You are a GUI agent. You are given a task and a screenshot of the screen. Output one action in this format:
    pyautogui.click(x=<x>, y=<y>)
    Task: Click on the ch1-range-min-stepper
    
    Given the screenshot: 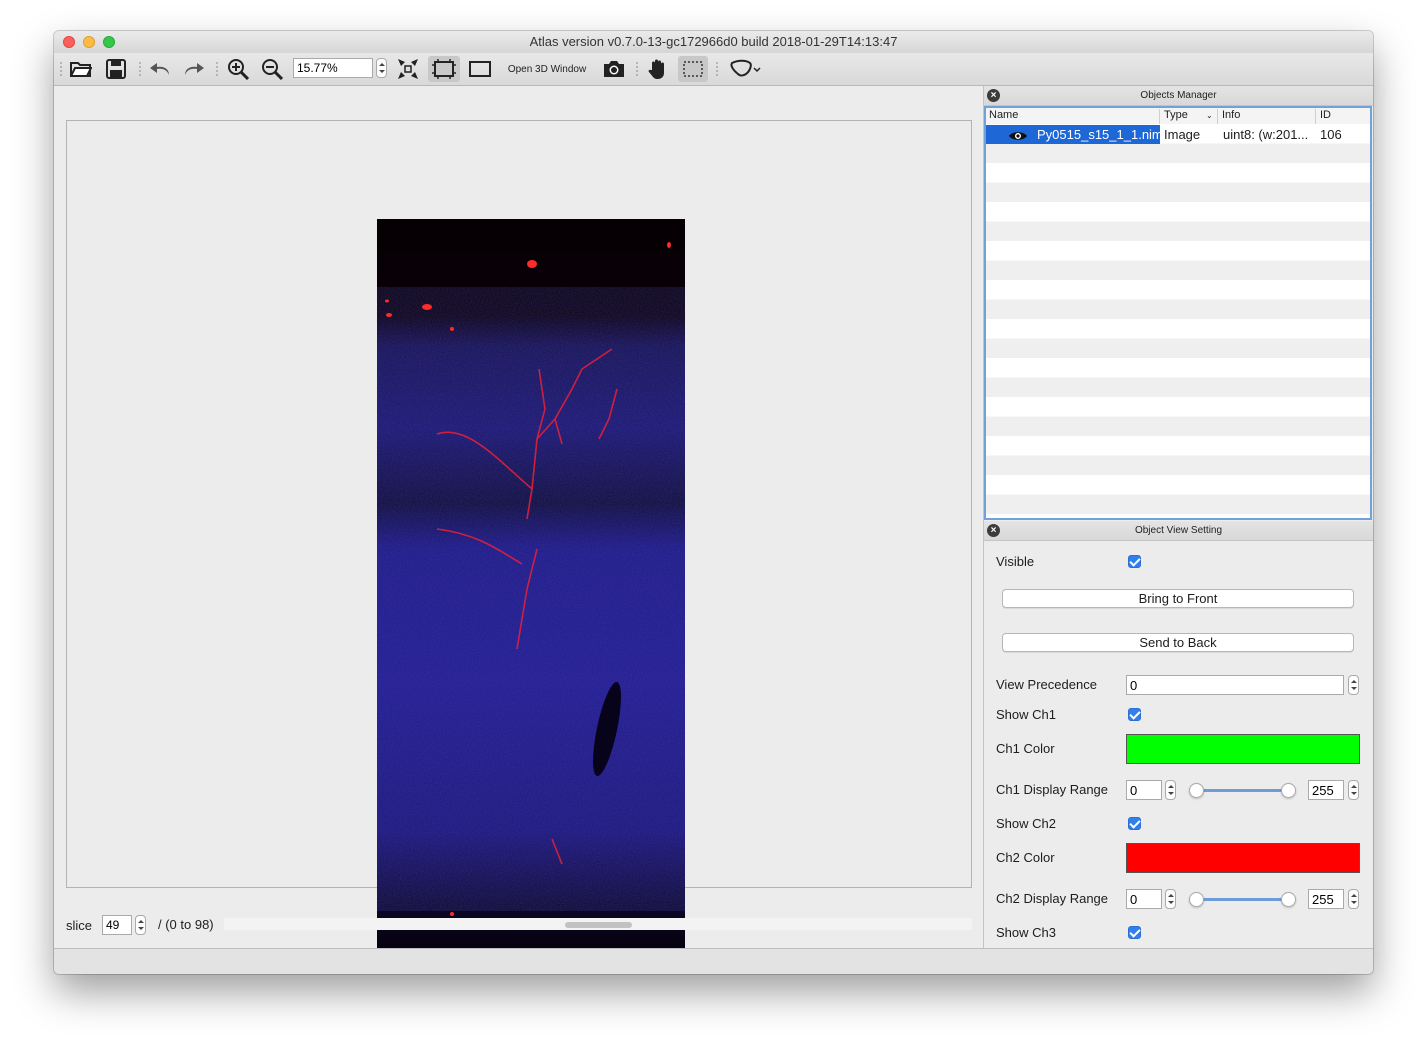 What is the action you would take?
    pyautogui.click(x=1170, y=790)
    